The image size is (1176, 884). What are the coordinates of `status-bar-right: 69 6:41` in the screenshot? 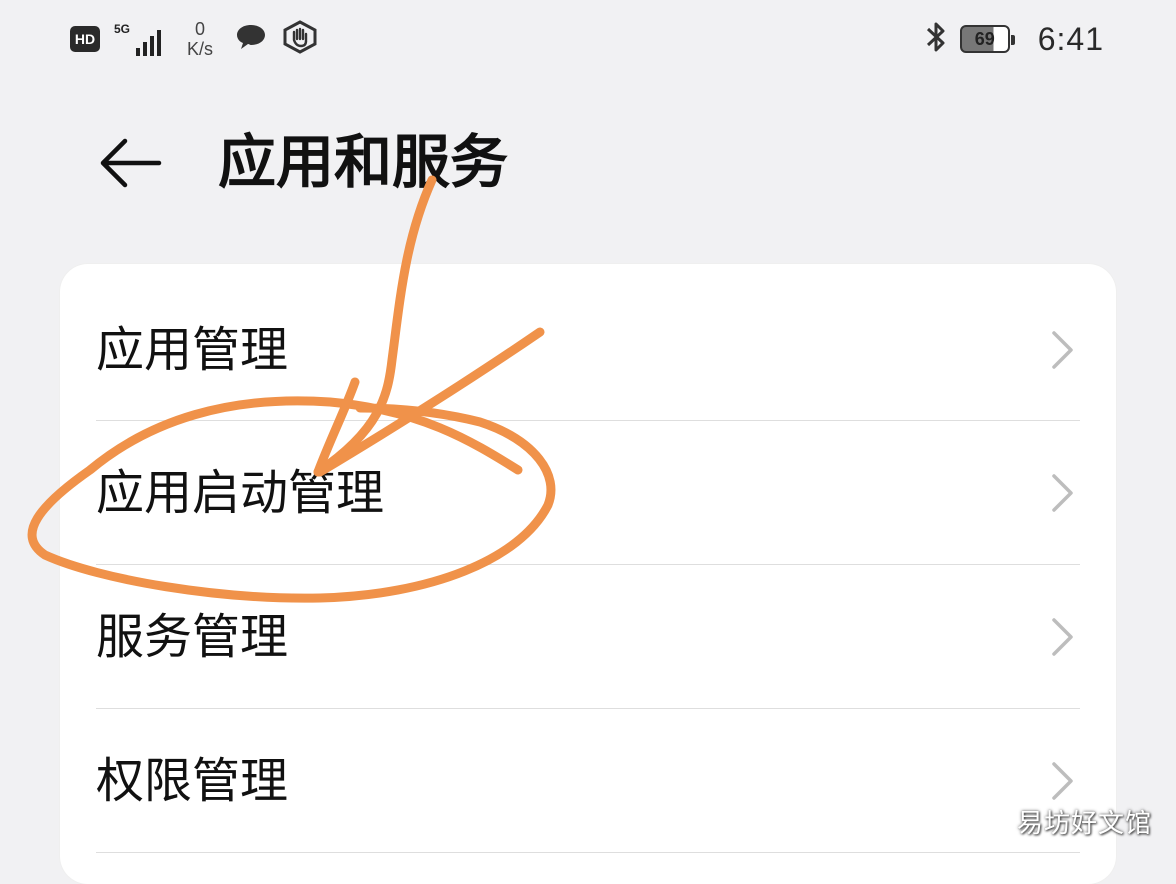 It's located at (1014, 39).